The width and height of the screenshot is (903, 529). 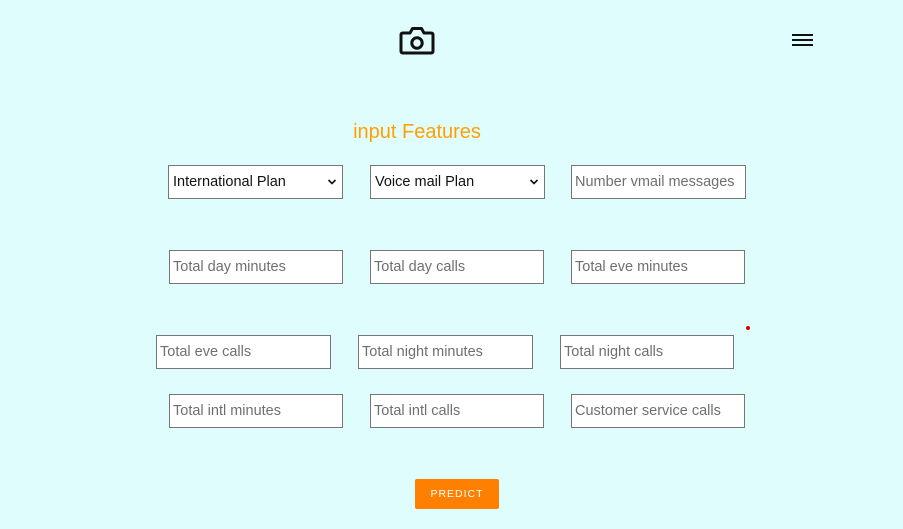 I want to click on international-plan-selected: International Plan, so click(x=229, y=182).